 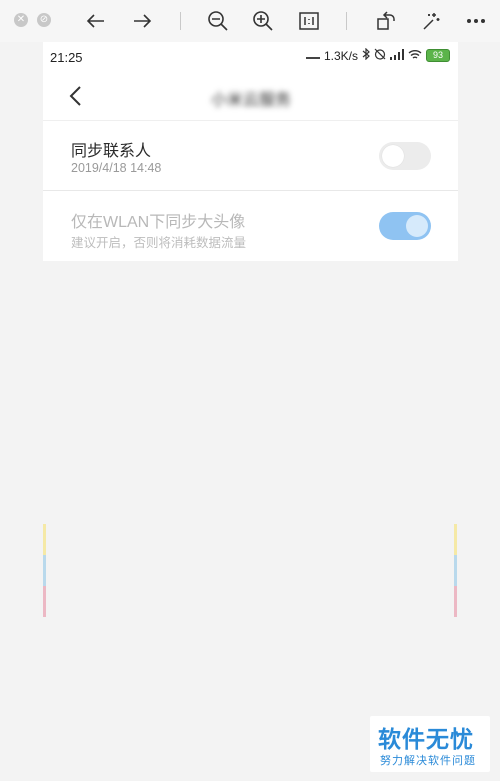 I want to click on bluetooth-icon, so click(x=366, y=55).